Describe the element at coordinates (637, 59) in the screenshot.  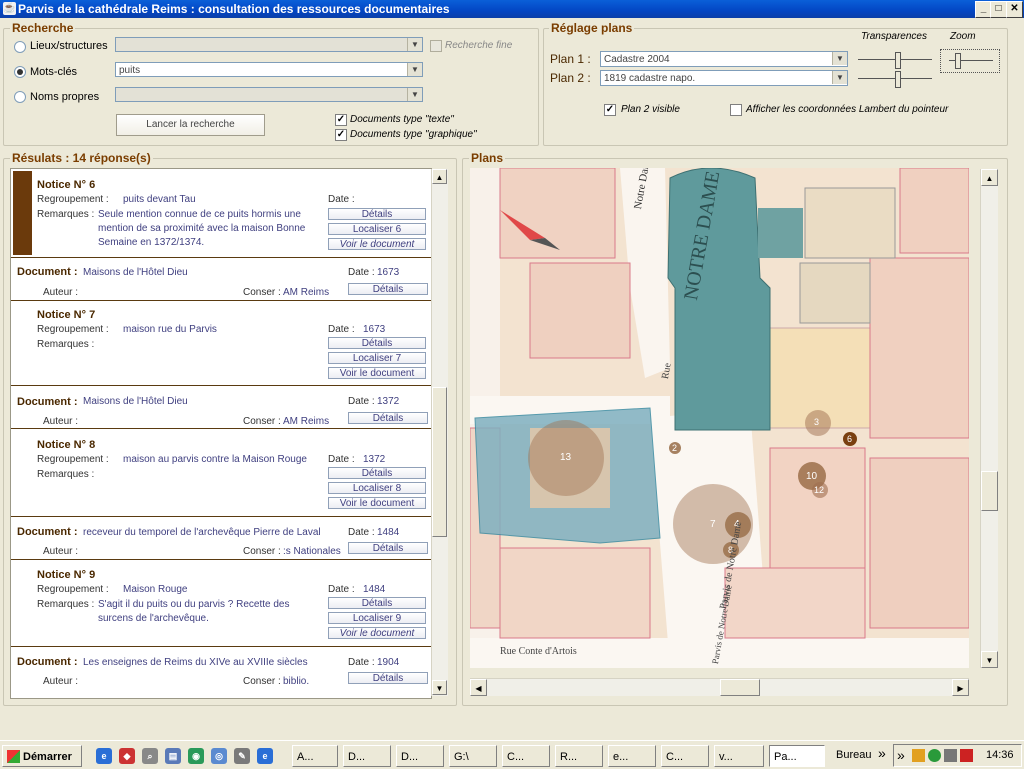
I see `plan1-value: Cadastre 2004` at that location.